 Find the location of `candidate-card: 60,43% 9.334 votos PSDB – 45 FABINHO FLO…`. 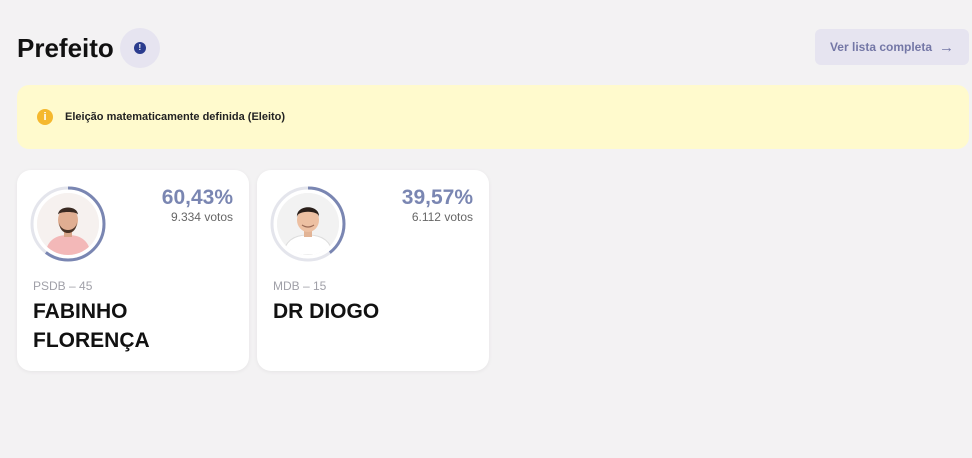

candidate-card: 60,43% 9.334 votos PSDB – 45 FABINHO FLO… is located at coordinates (133, 270).